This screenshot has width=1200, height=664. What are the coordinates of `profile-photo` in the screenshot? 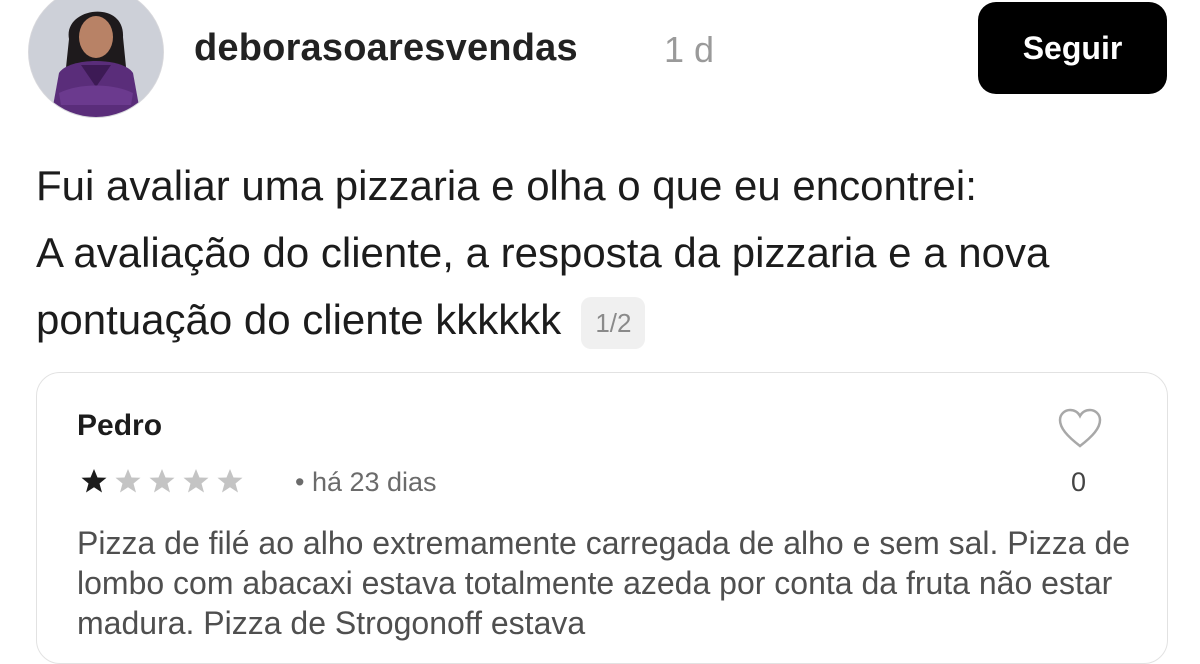 It's located at (96, 58).